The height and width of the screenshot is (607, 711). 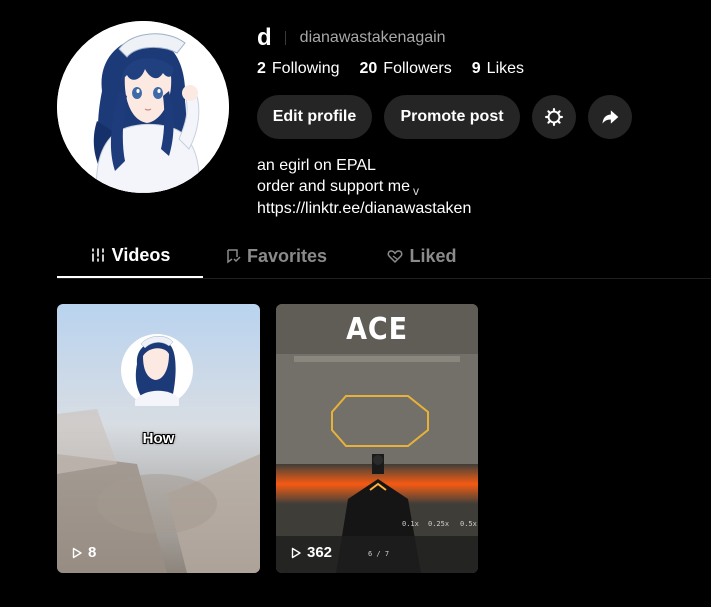 I want to click on promote-post-button: Promote post, so click(x=452, y=117).